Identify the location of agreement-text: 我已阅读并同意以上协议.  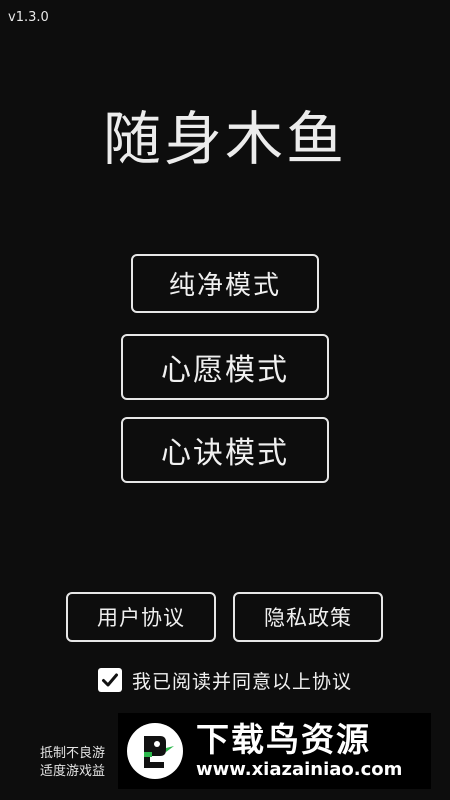
(242, 681).